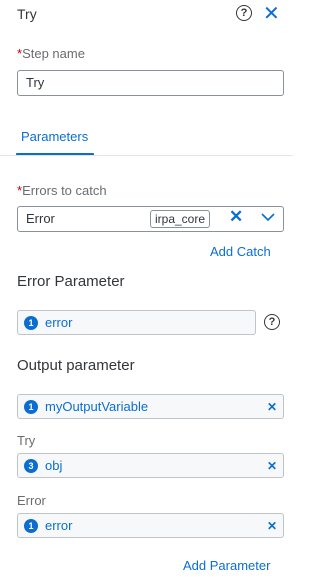 The image size is (320, 588). I want to click on try-output-field: 3 obj ✕, so click(150, 465).